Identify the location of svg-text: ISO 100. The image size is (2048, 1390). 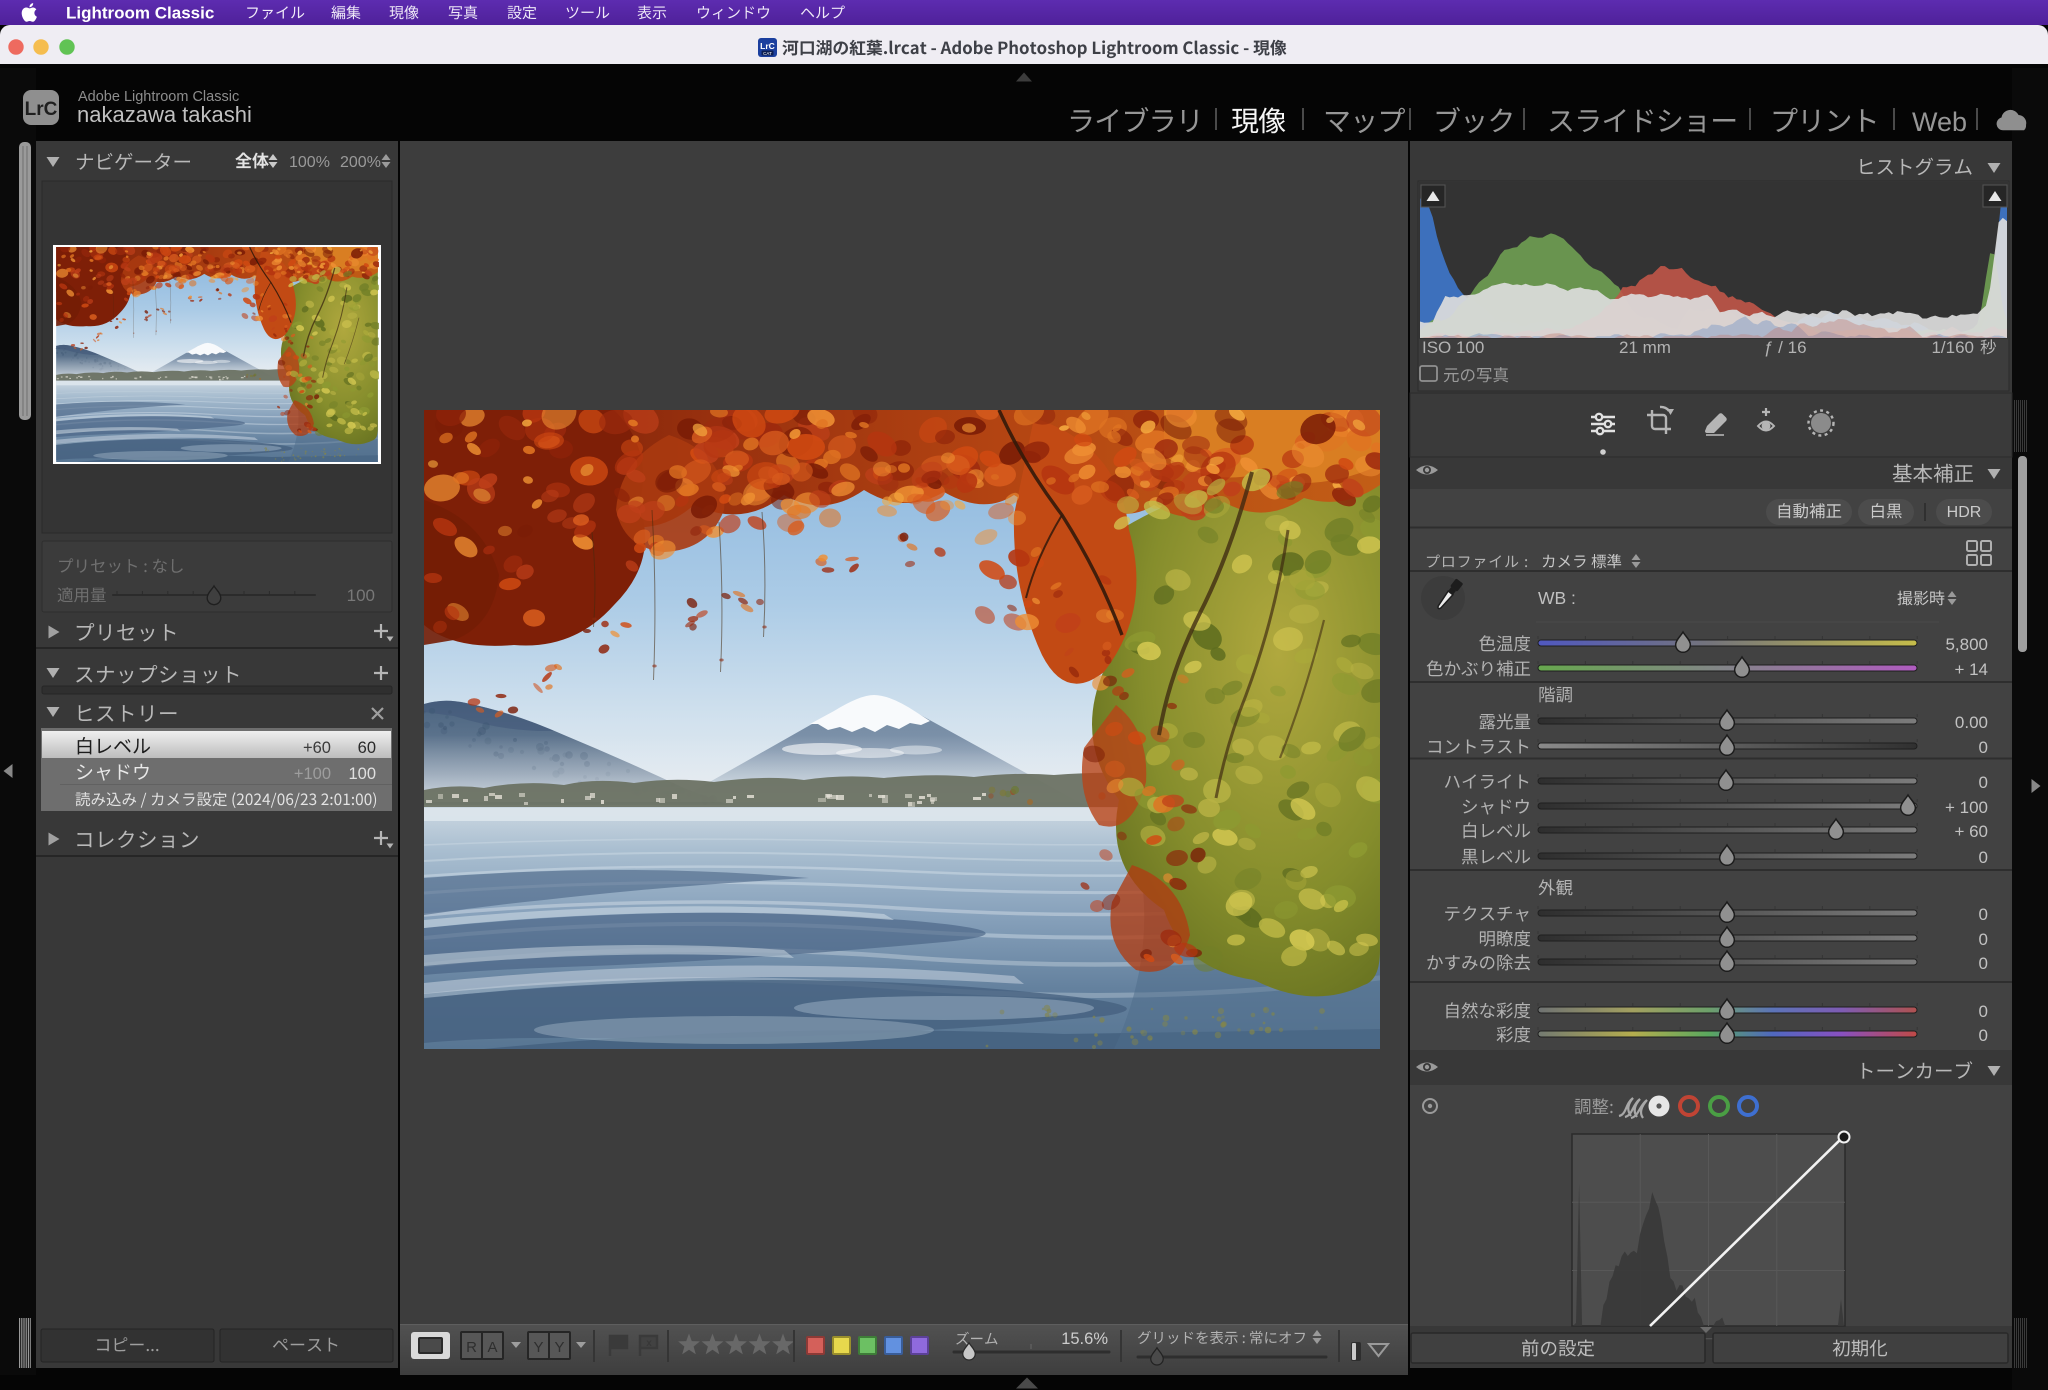
(1453, 347).